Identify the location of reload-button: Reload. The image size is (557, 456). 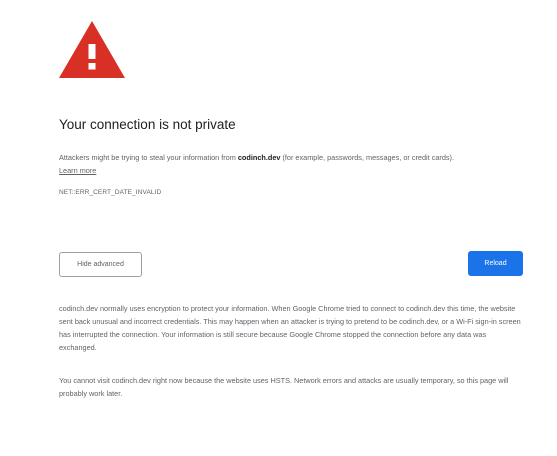
(495, 263).